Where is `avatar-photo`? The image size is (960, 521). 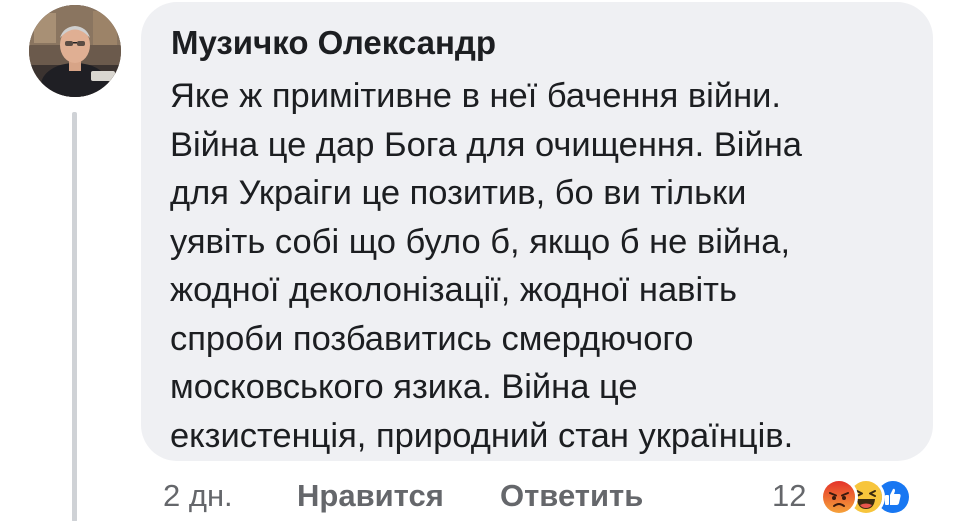
avatar-photo is located at coordinates (75, 51).